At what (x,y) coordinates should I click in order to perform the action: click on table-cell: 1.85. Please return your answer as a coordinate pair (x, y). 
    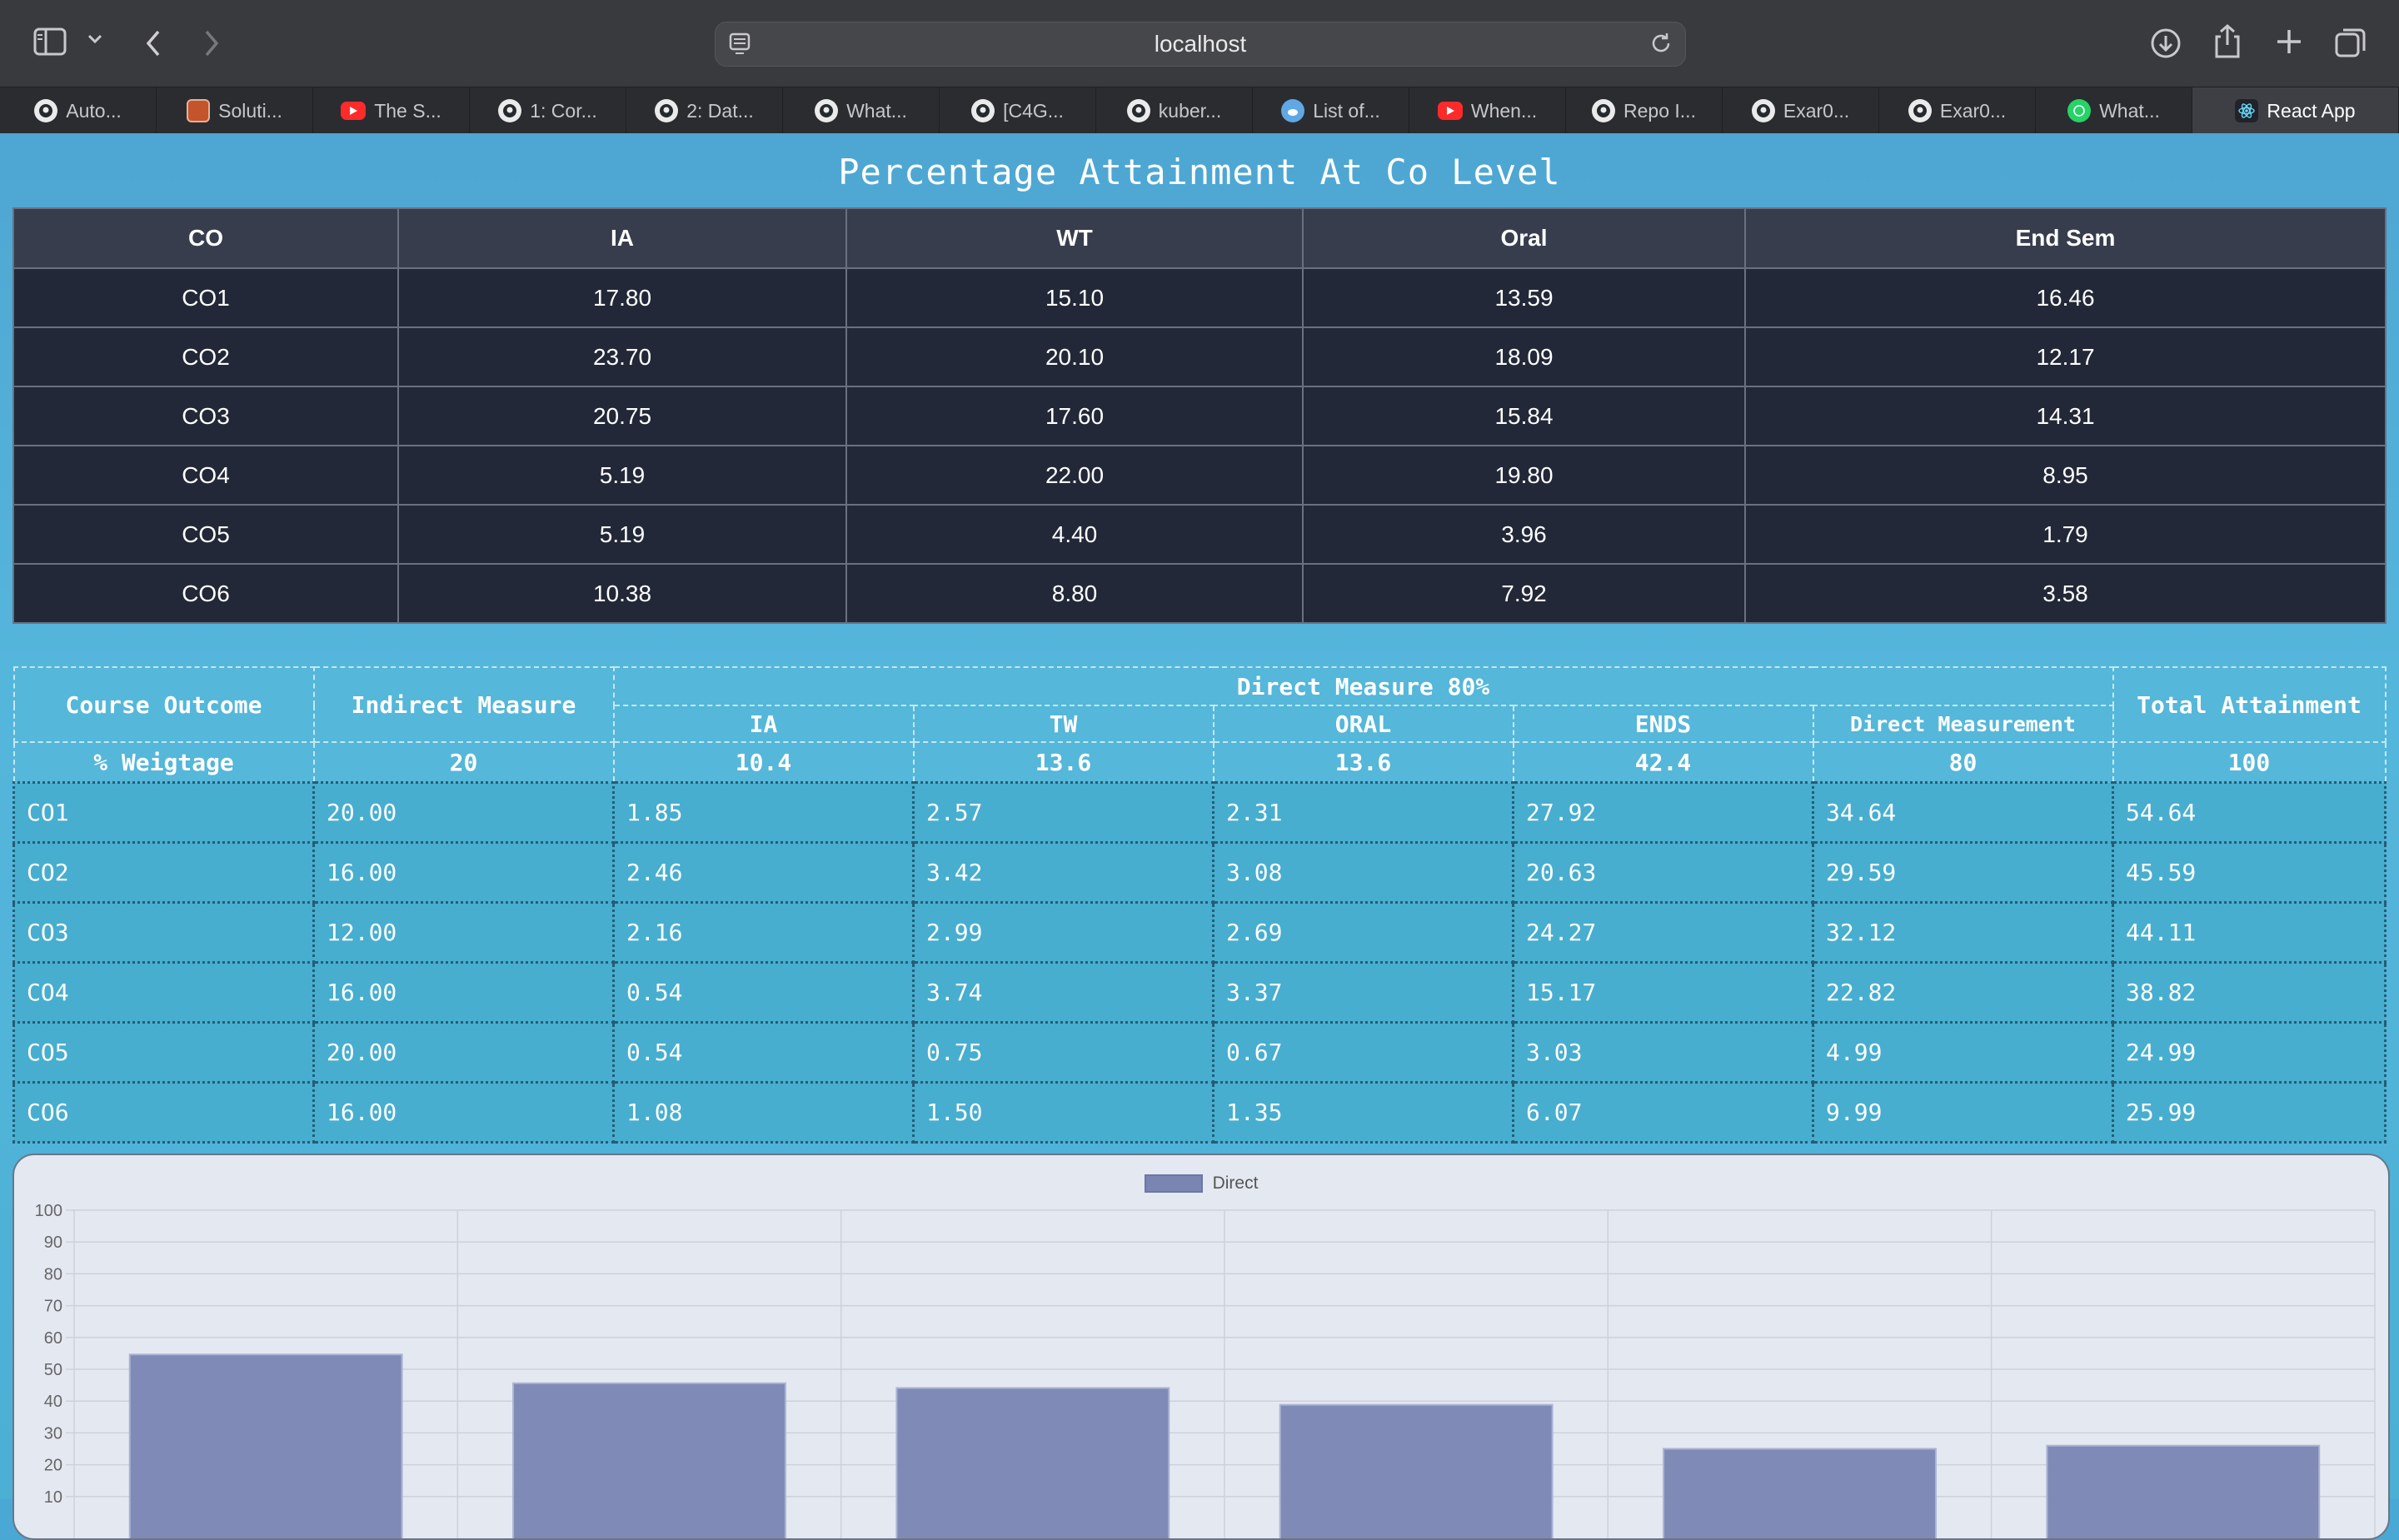
    Looking at the image, I should click on (763, 813).